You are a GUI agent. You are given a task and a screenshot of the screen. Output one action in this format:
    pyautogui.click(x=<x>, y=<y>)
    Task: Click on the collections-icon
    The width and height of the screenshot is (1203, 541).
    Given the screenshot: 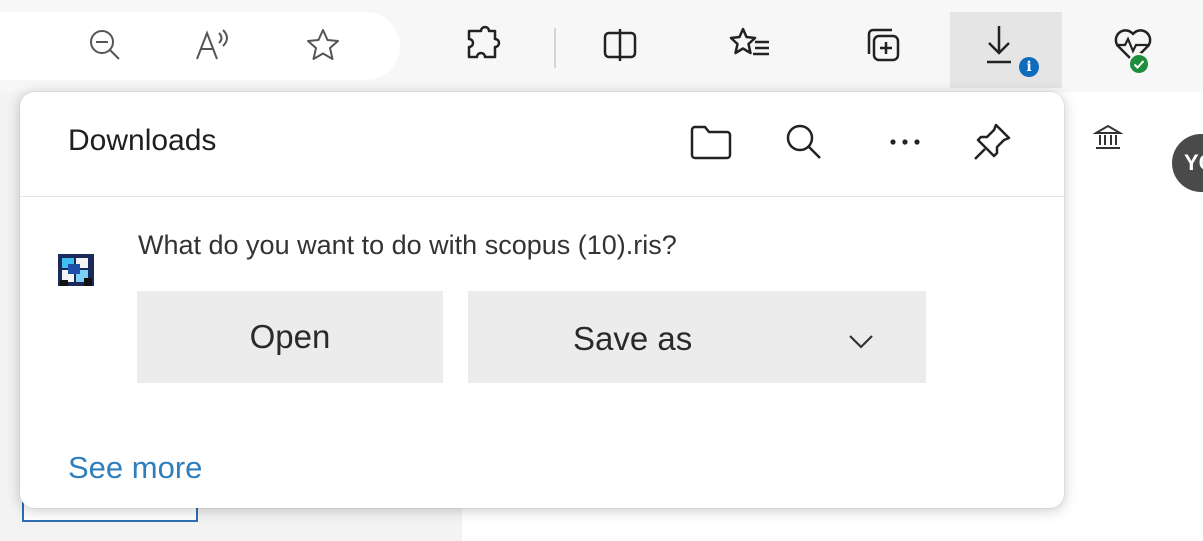 What is the action you would take?
    pyautogui.click(x=883, y=45)
    